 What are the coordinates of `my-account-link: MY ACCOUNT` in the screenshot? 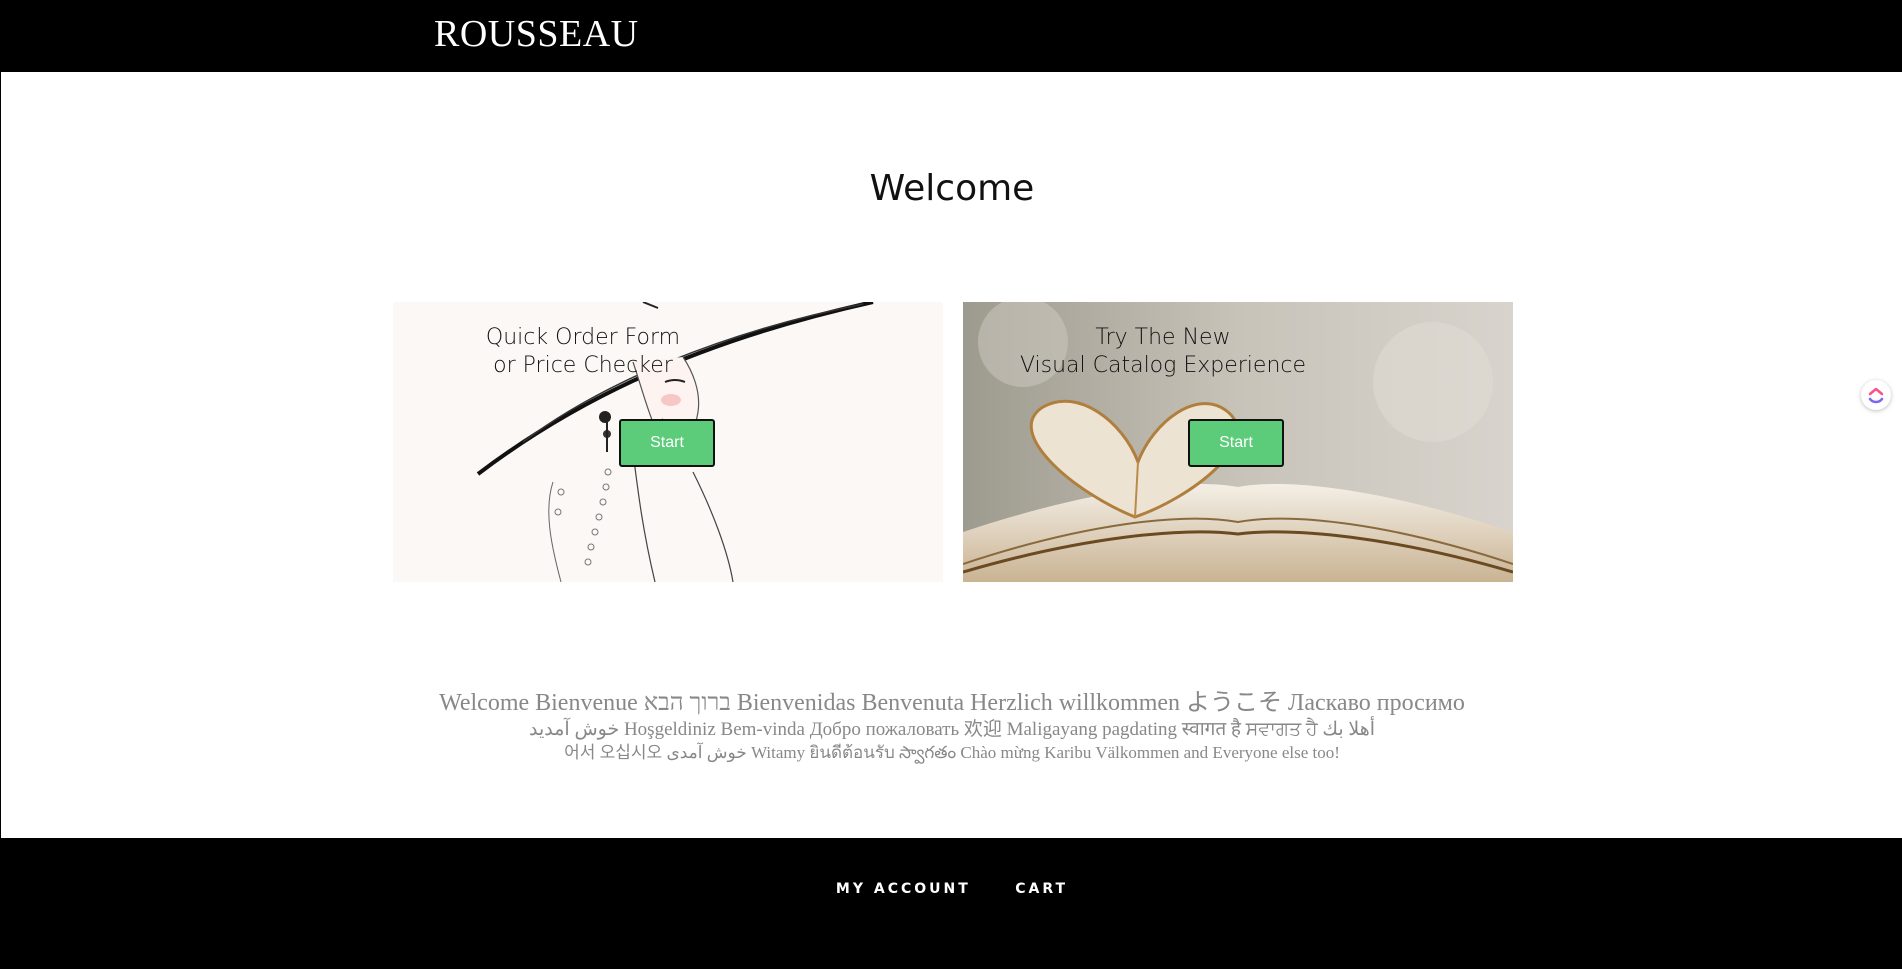 It's located at (903, 889).